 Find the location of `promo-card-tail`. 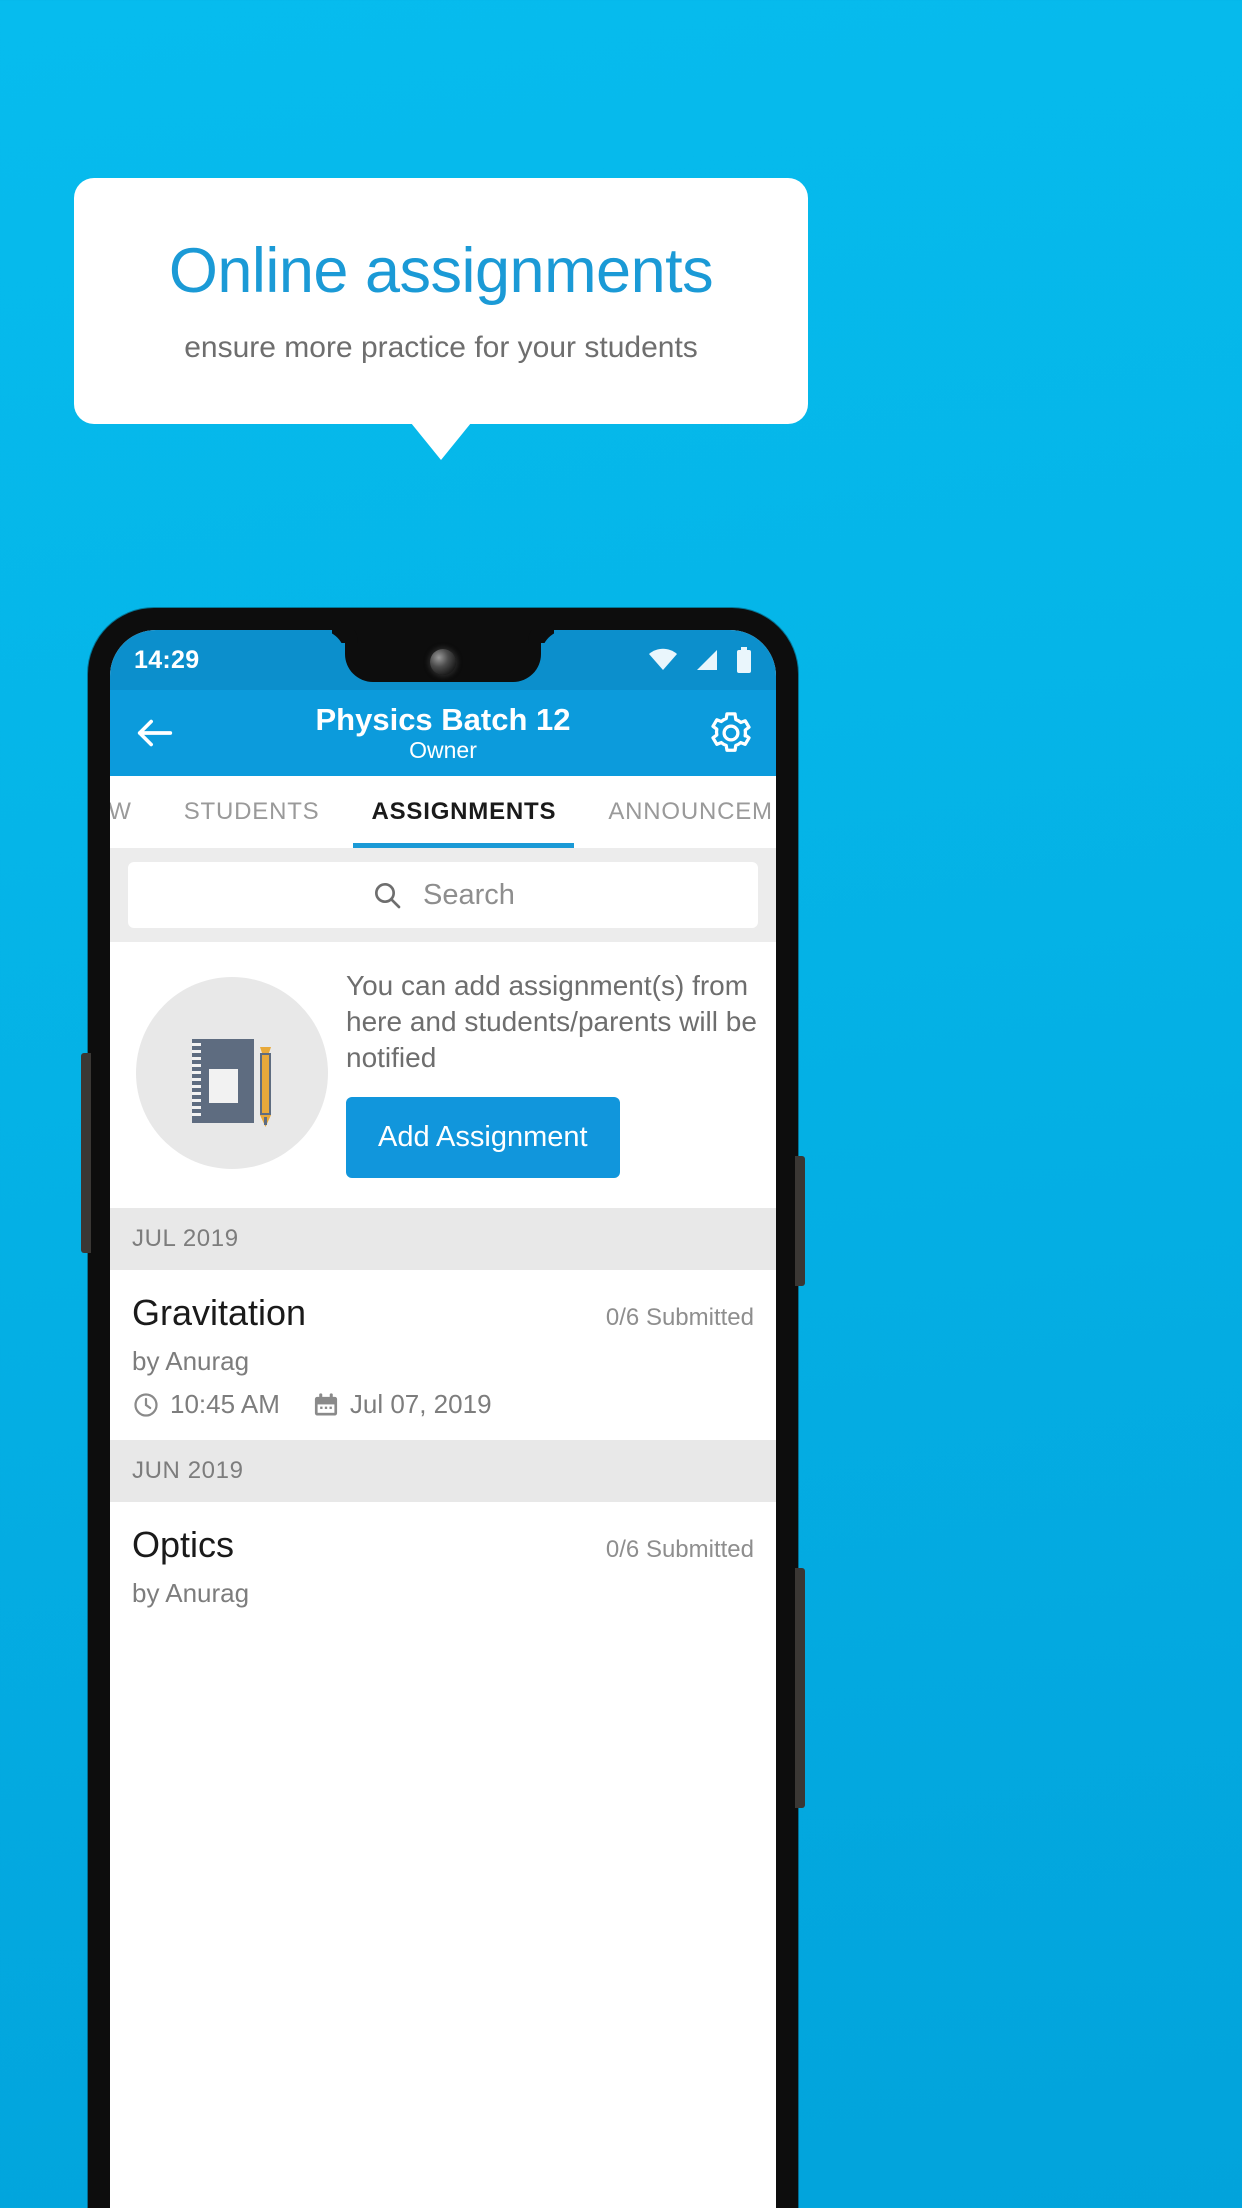

promo-card-tail is located at coordinates (441, 441).